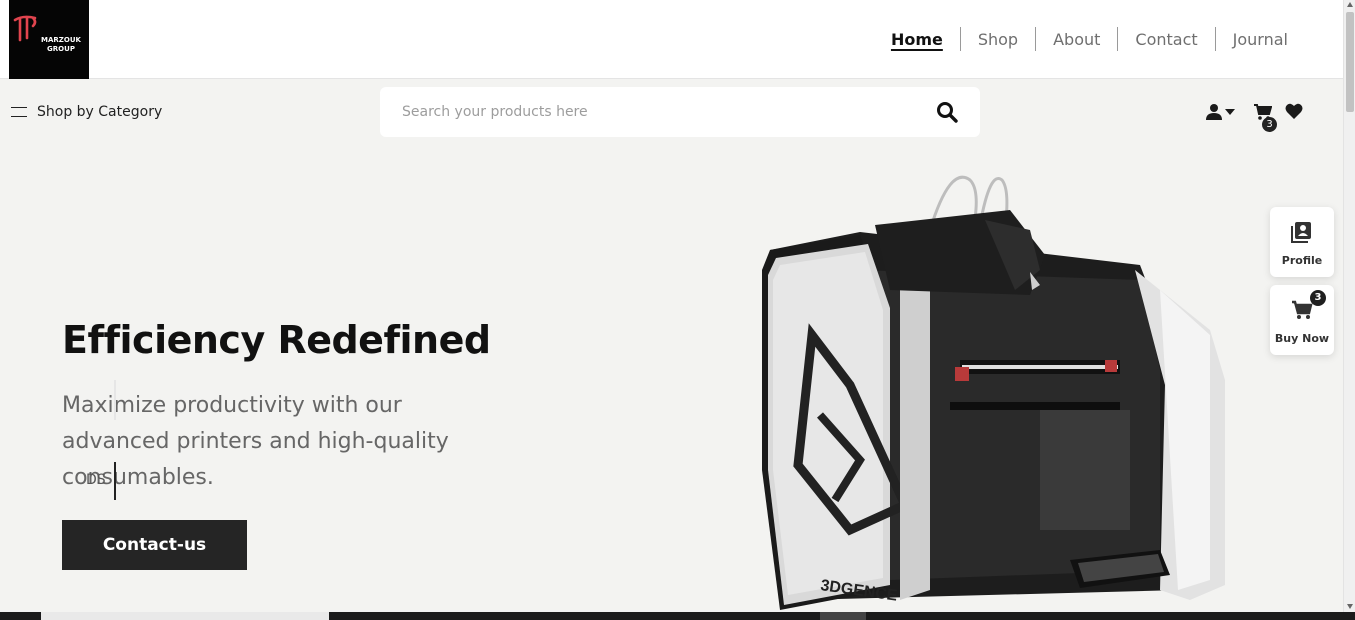 Image resolution: width=1355 pixels, height=620 pixels. Describe the element at coordinates (843, 616) in the screenshot. I see `taskbar-item` at that location.